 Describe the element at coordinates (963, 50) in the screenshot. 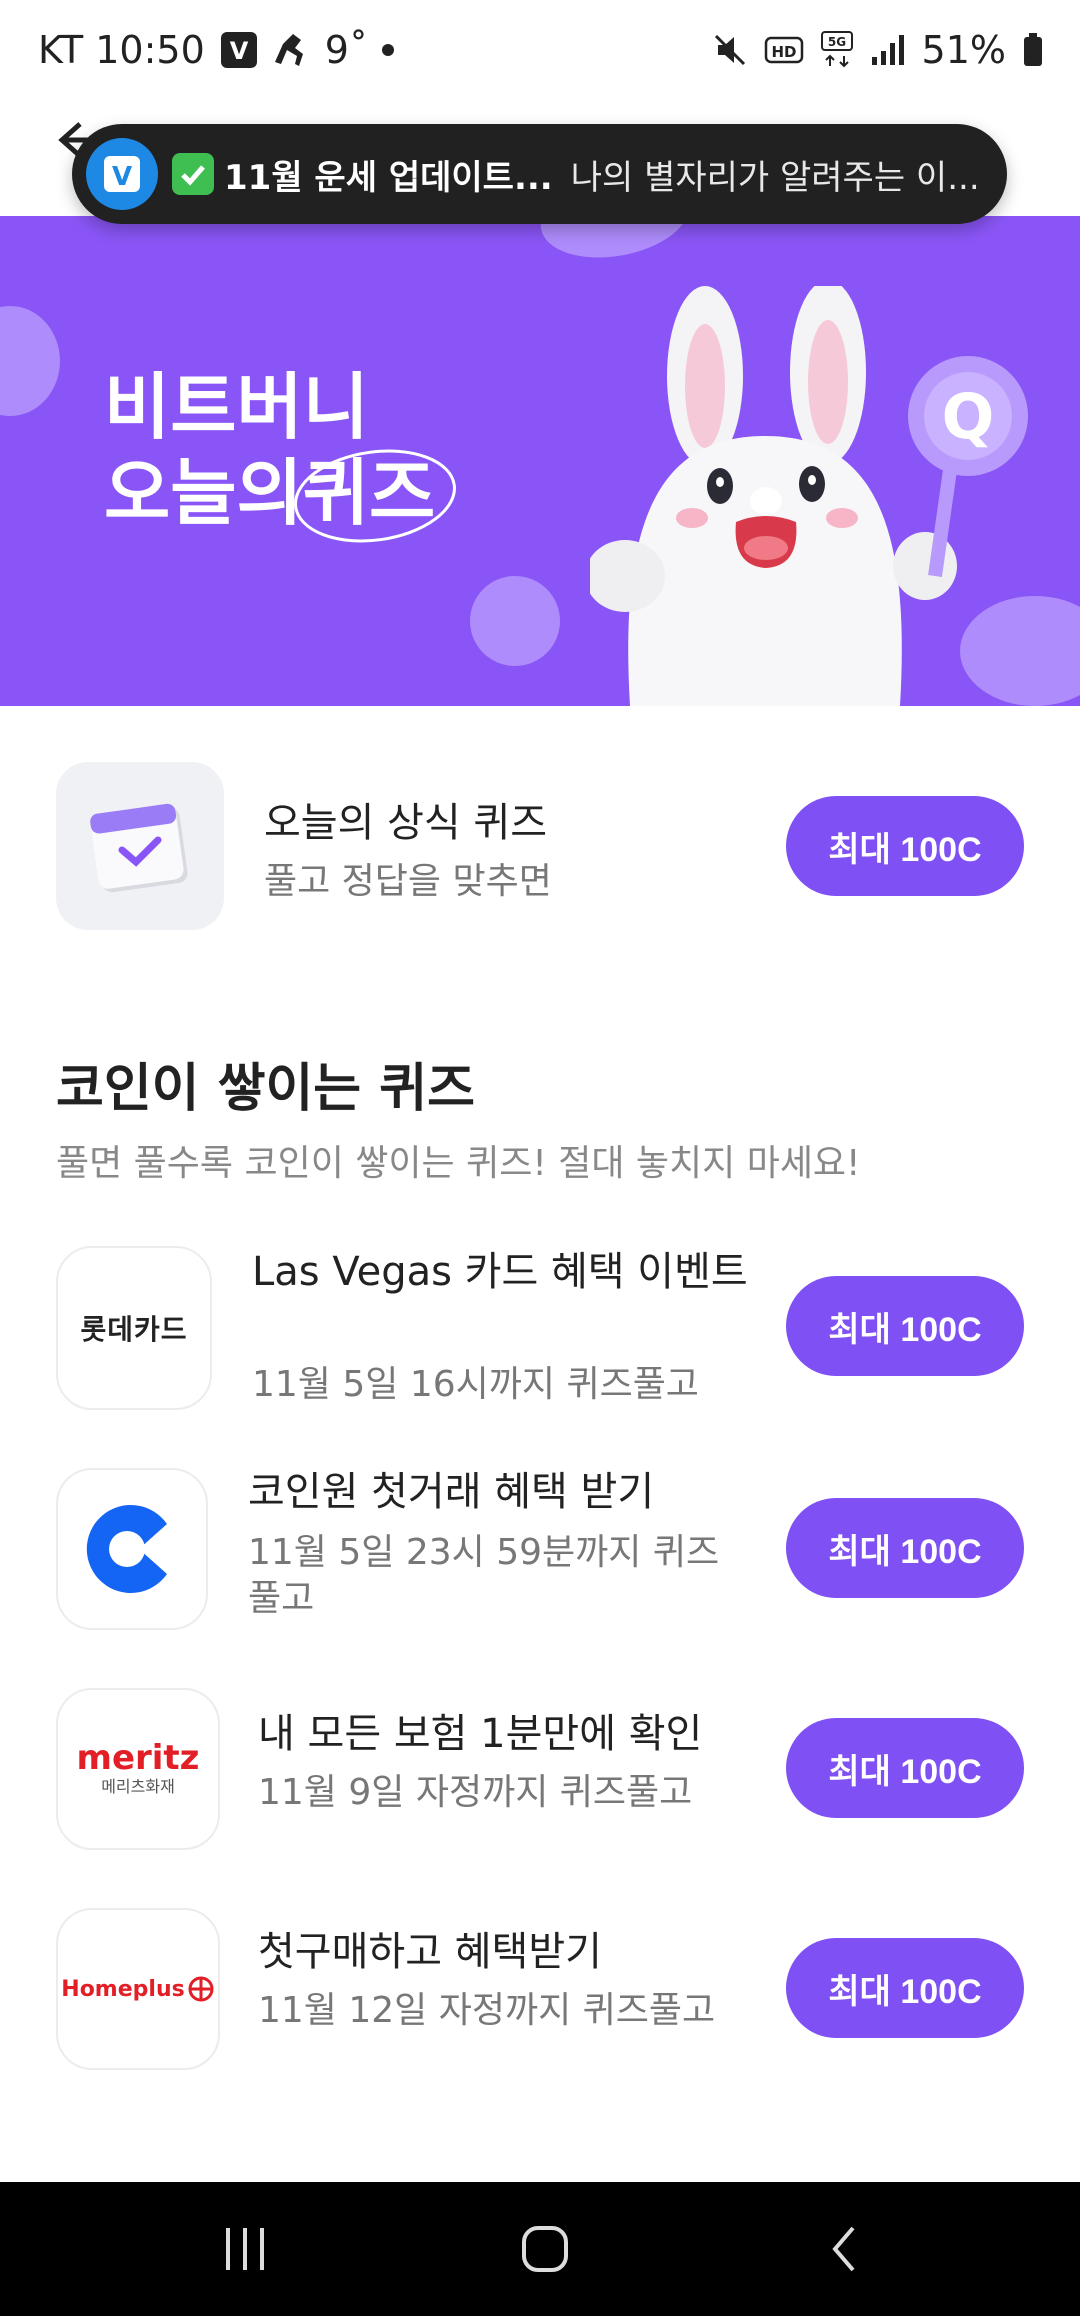

I see `battery-percent: 51%` at that location.